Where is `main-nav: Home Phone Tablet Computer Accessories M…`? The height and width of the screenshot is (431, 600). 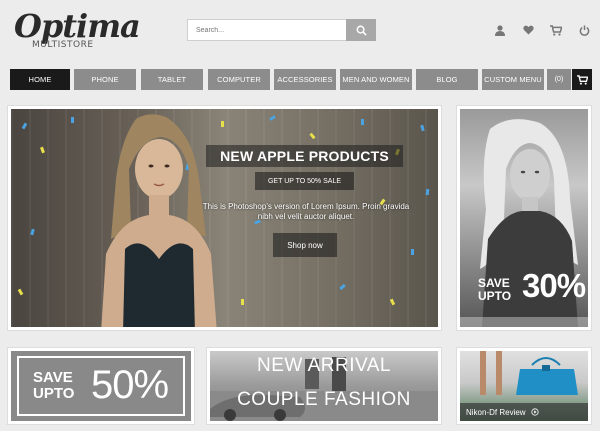
main-nav: Home Phone Tablet Computer Accessories M… is located at coordinates (301, 79).